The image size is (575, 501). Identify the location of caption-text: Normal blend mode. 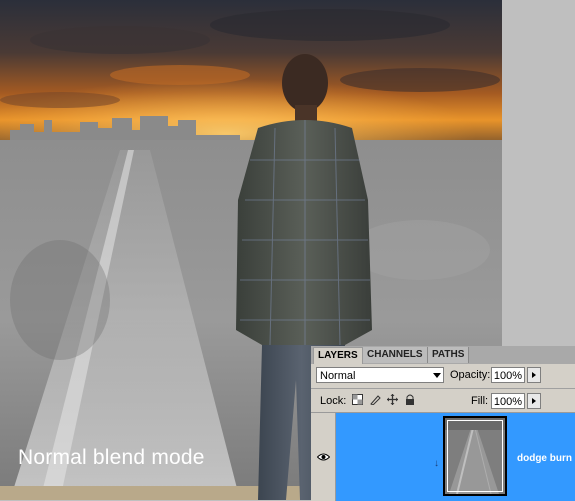
(111, 457).